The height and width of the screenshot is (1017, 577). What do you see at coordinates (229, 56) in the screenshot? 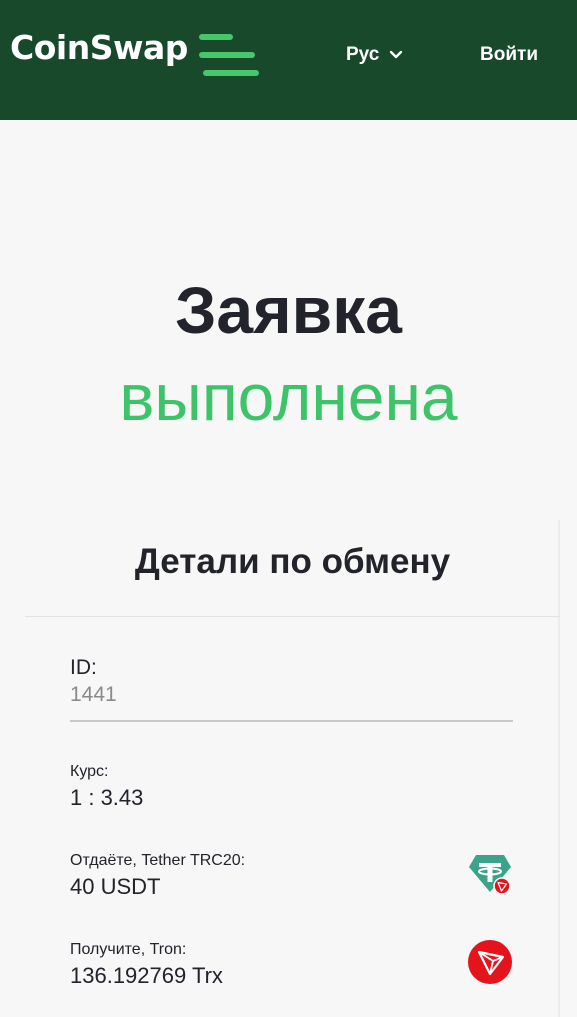
I see `menu-bars-icon` at bounding box center [229, 56].